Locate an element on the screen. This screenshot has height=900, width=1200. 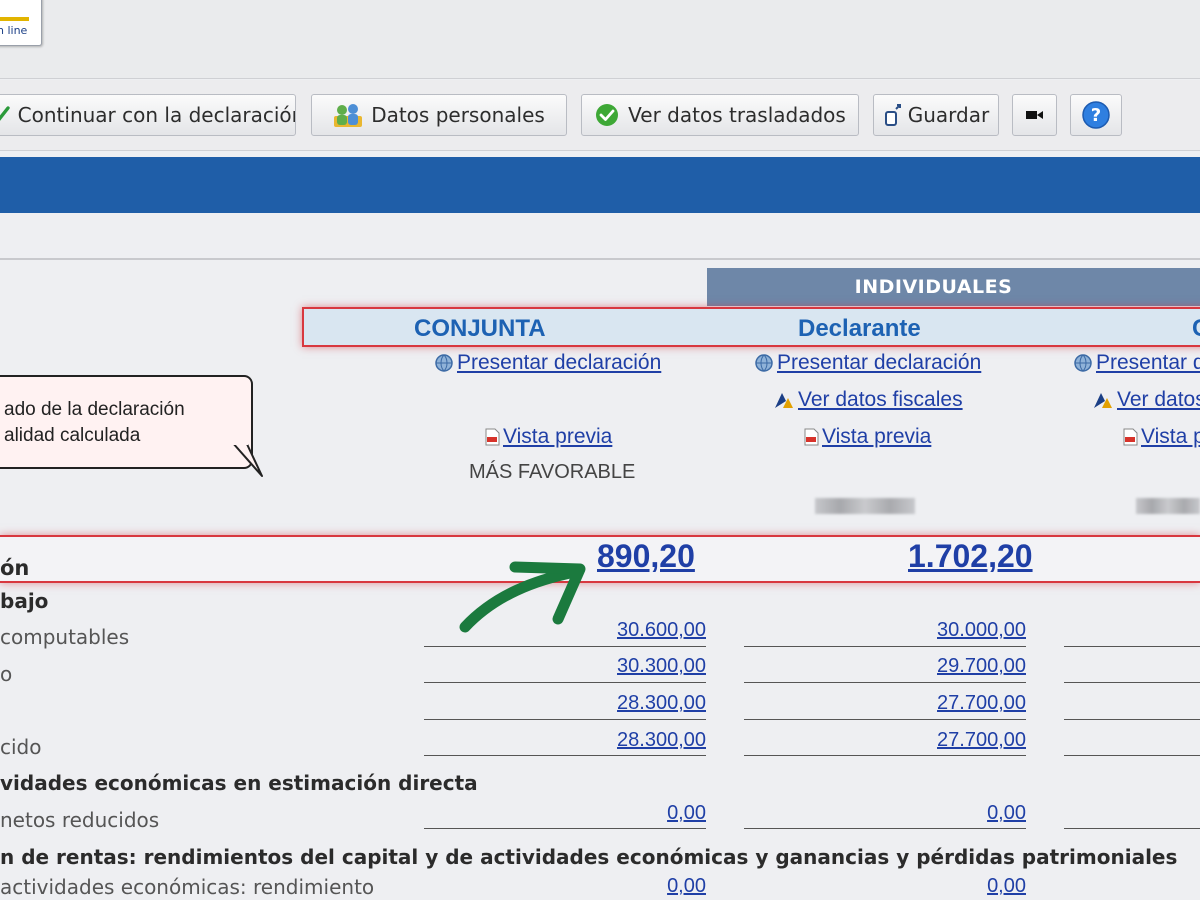
datos-personales-label: Datos personales is located at coordinates (458, 115).